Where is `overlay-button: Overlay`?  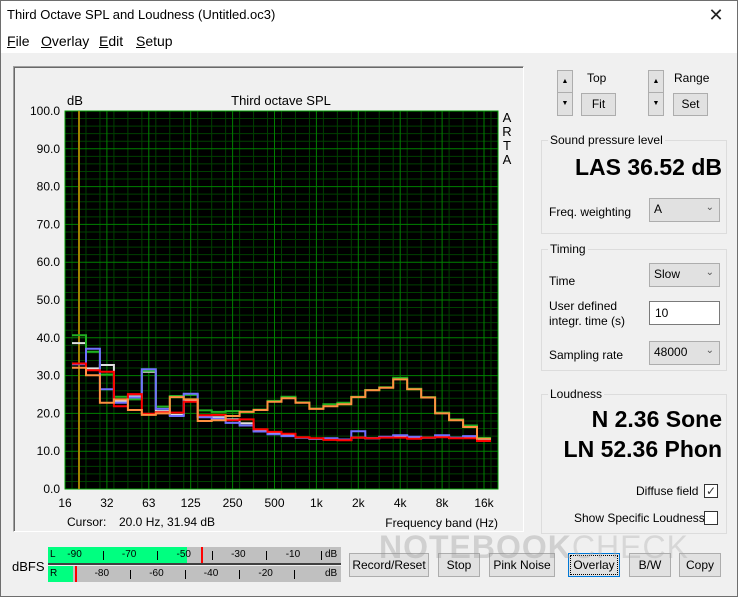
overlay-button: Overlay is located at coordinates (594, 565).